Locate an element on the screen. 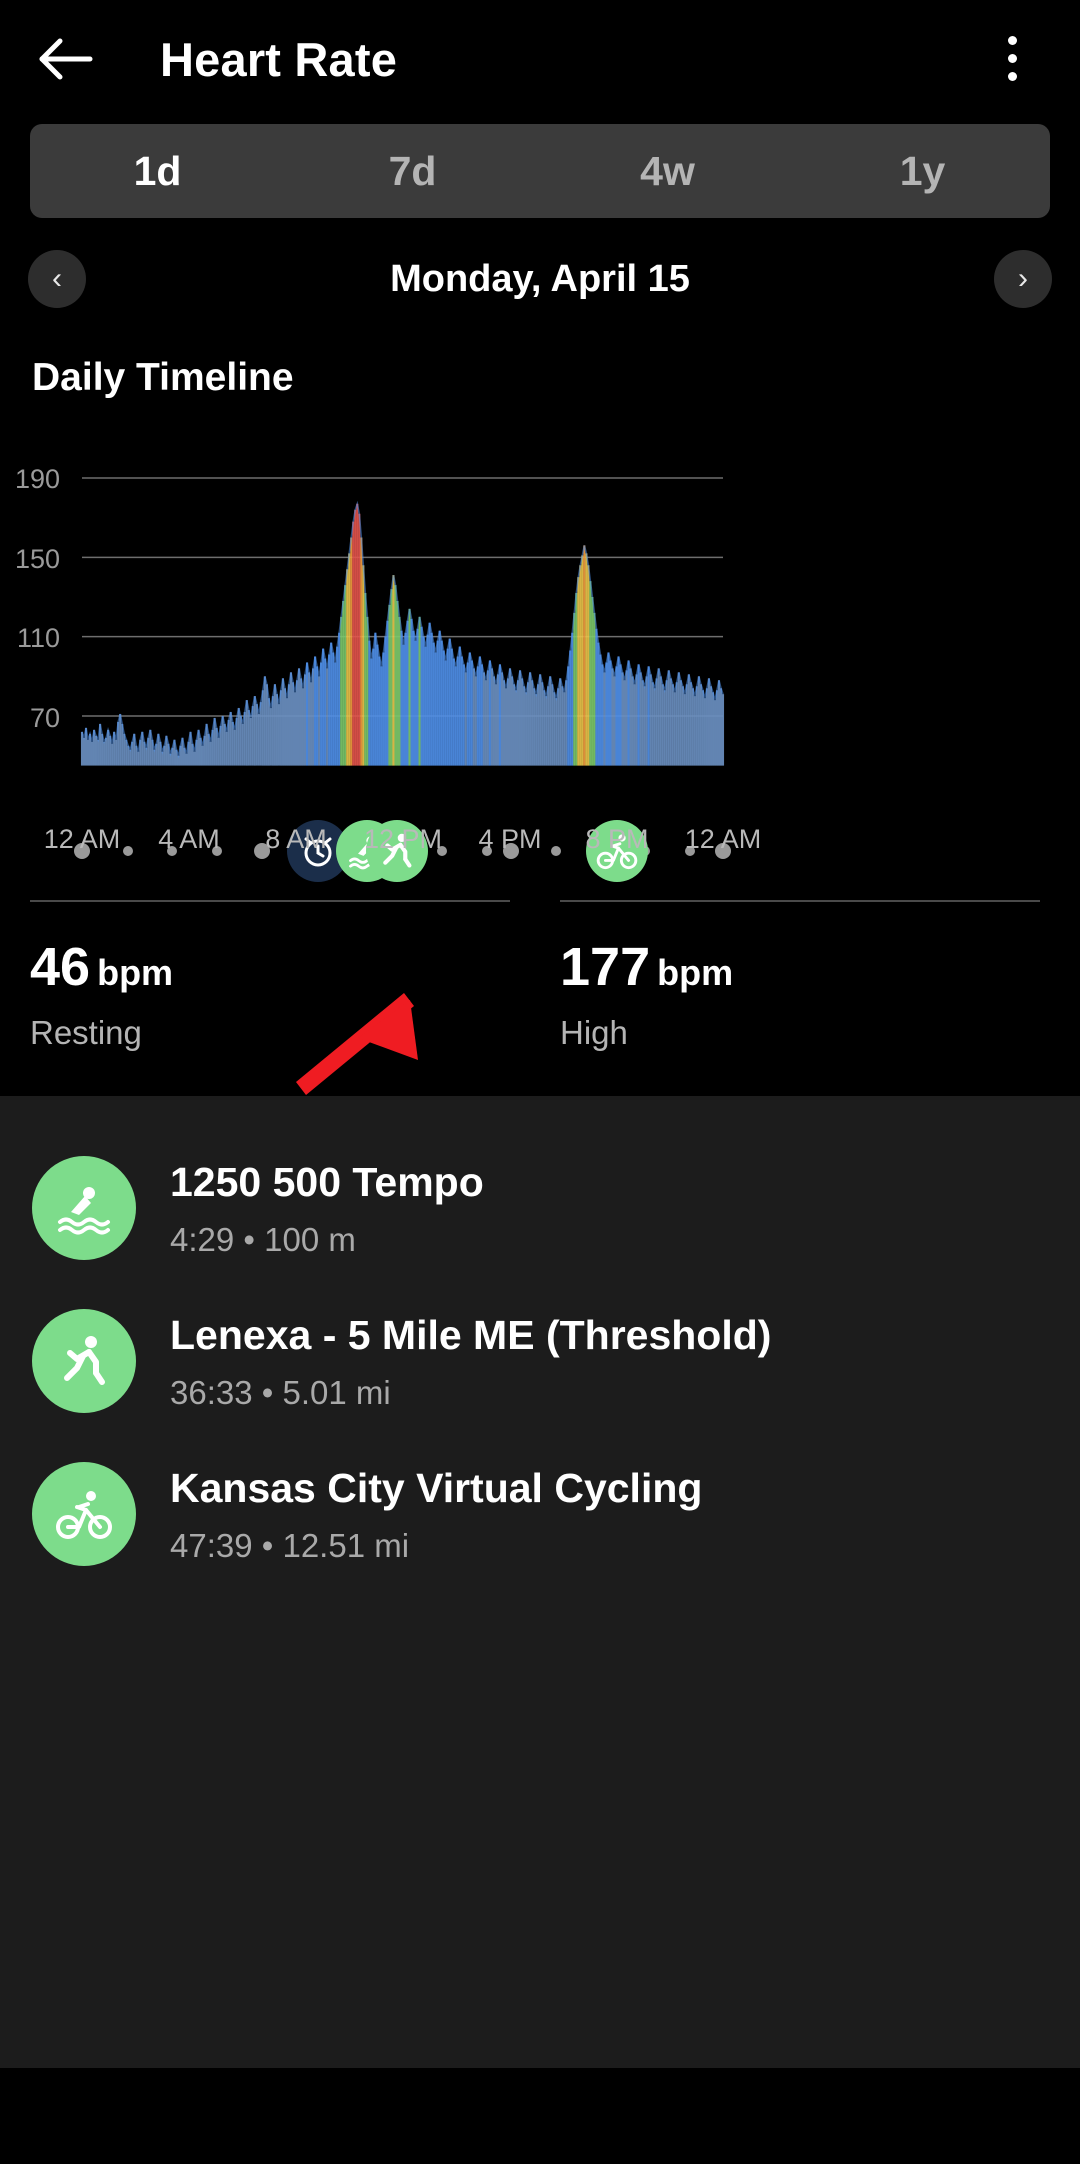  more-vertical-icon is located at coordinates (1012, 58).